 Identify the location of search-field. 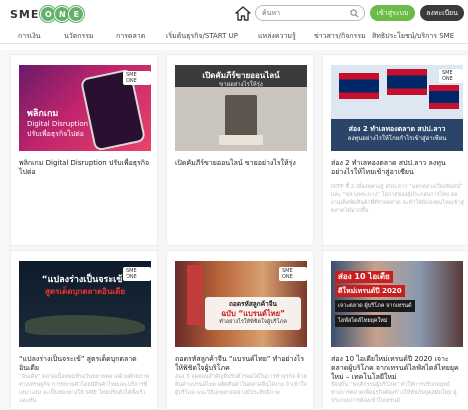
(310, 13).